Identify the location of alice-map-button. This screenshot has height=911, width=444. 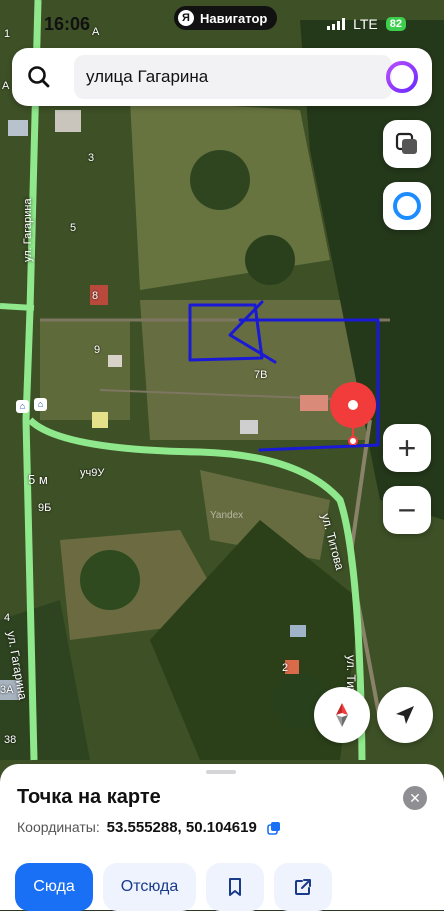
(407, 206).